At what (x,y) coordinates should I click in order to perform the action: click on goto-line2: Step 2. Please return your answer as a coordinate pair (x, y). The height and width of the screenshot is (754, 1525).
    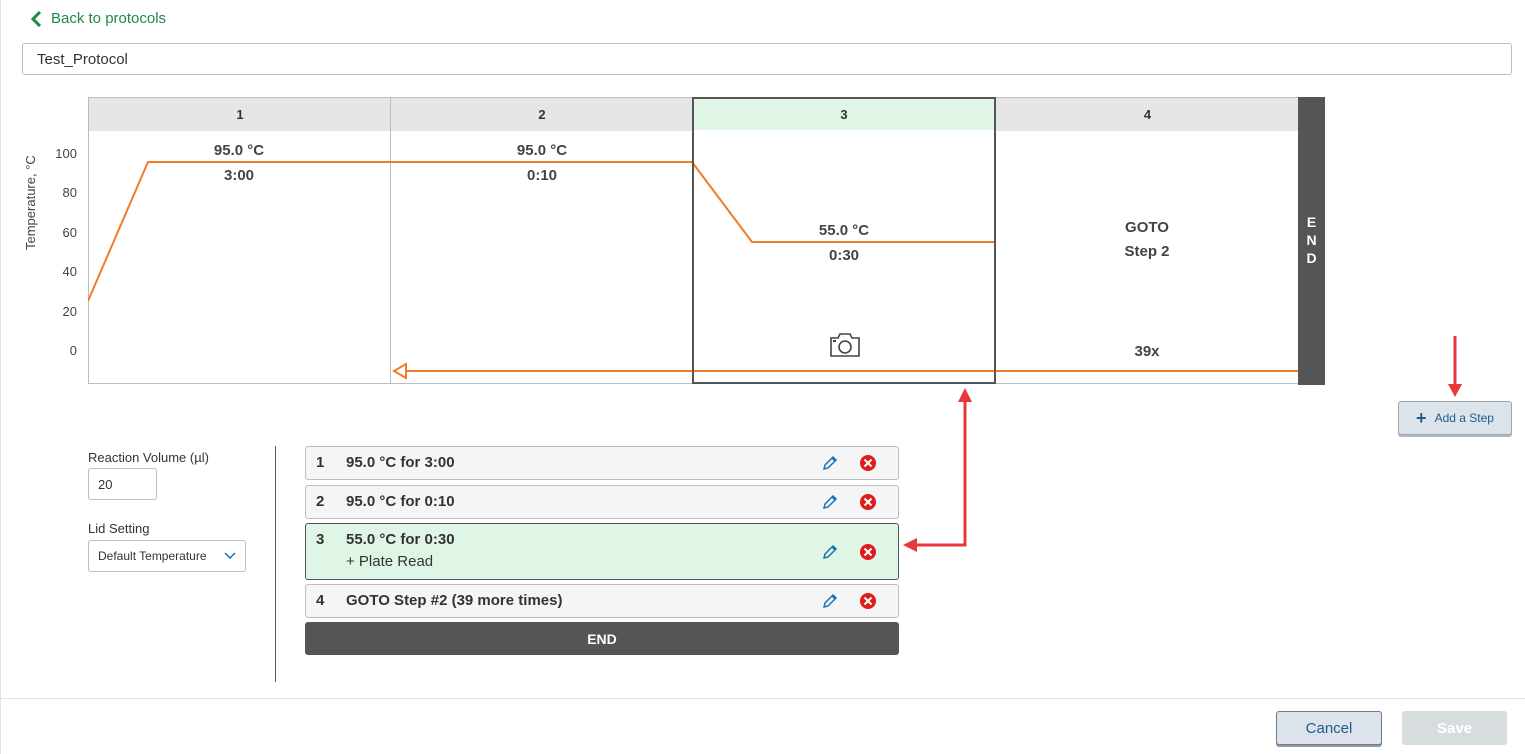
    Looking at the image, I should click on (1147, 251).